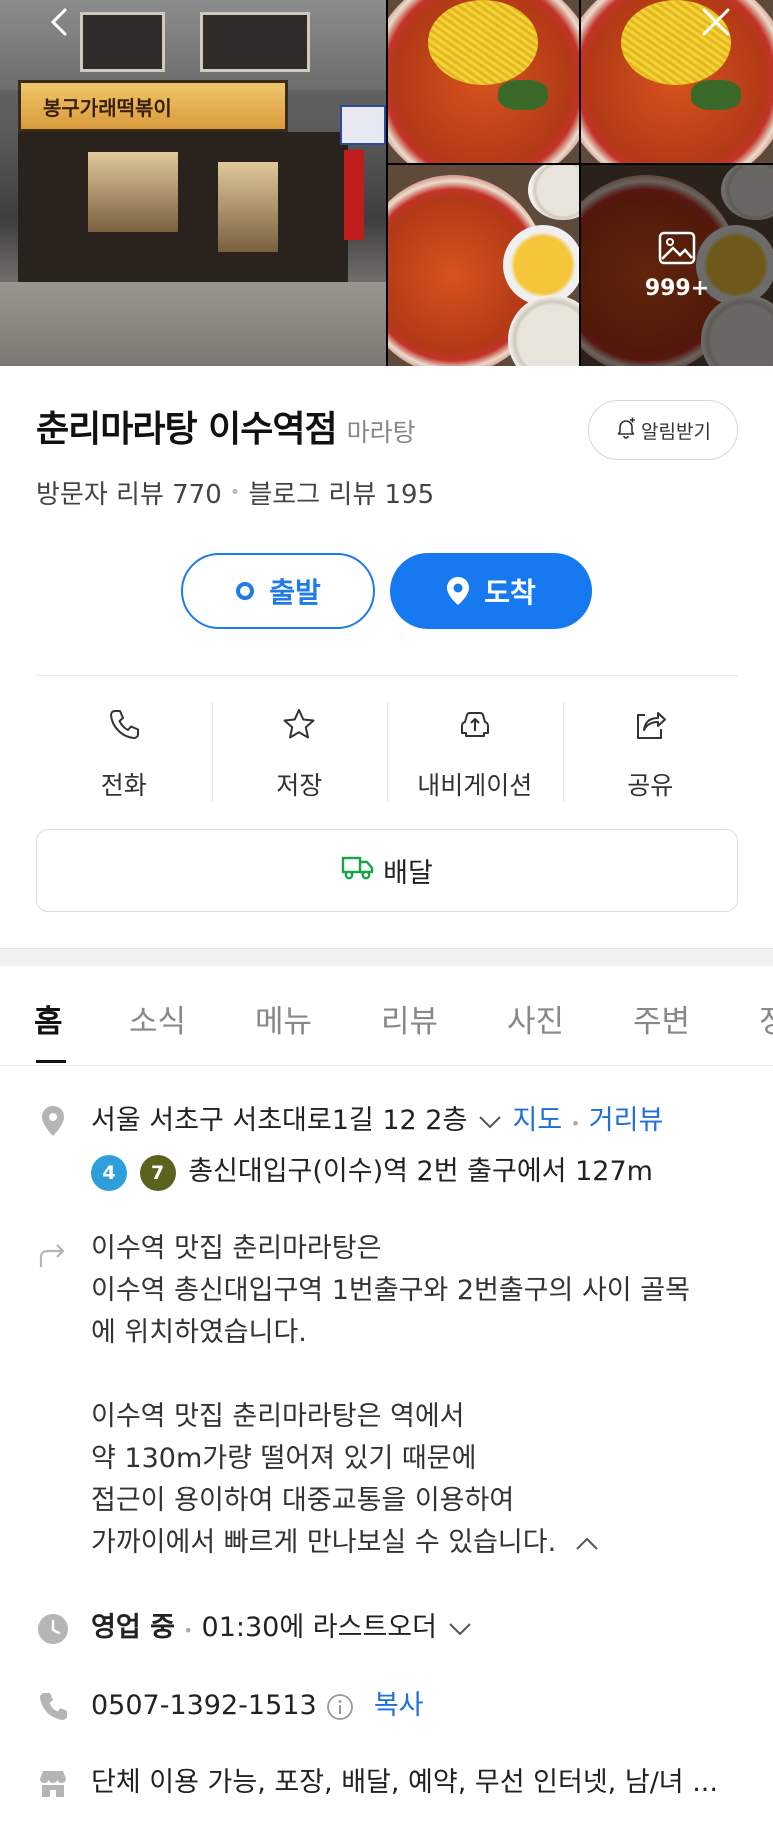 The width and height of the screenshot is (773, 1831). I want to click on food-photo-more: 999+, so click(677, 265).